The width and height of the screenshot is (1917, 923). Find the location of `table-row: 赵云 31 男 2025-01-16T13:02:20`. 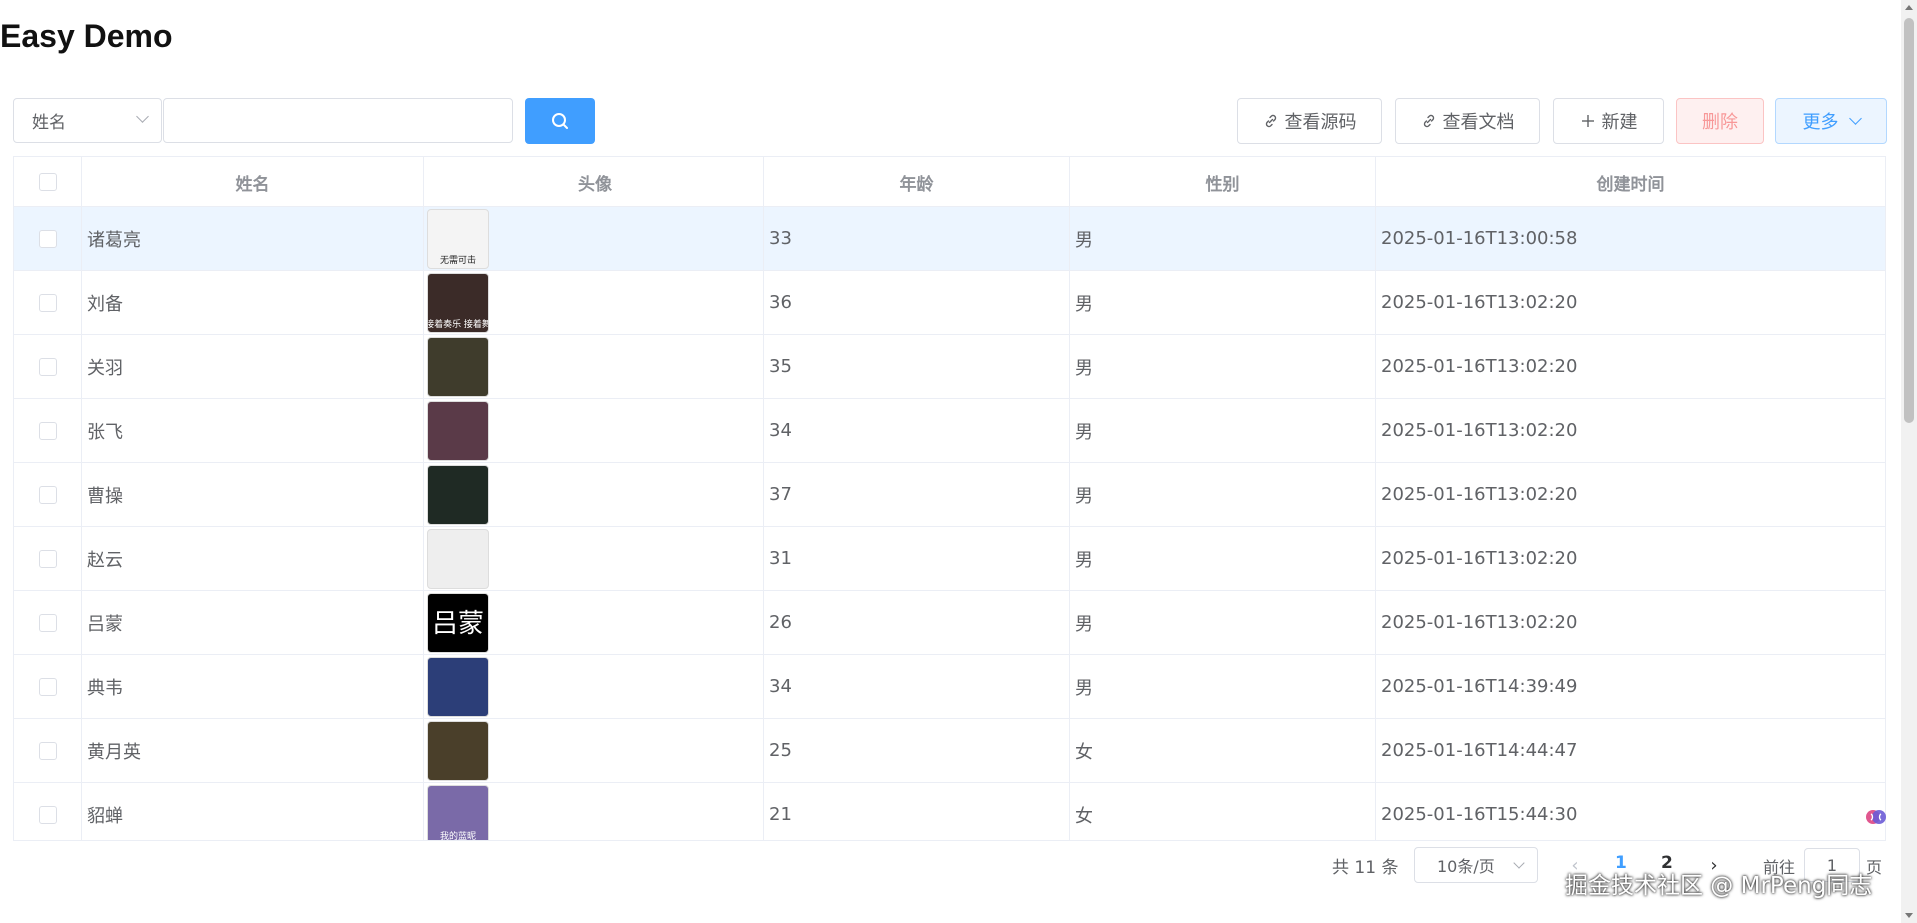

table-row: 赵云 31 男 2025-01-16T13:02:20 is located at coordinates (949, 559).